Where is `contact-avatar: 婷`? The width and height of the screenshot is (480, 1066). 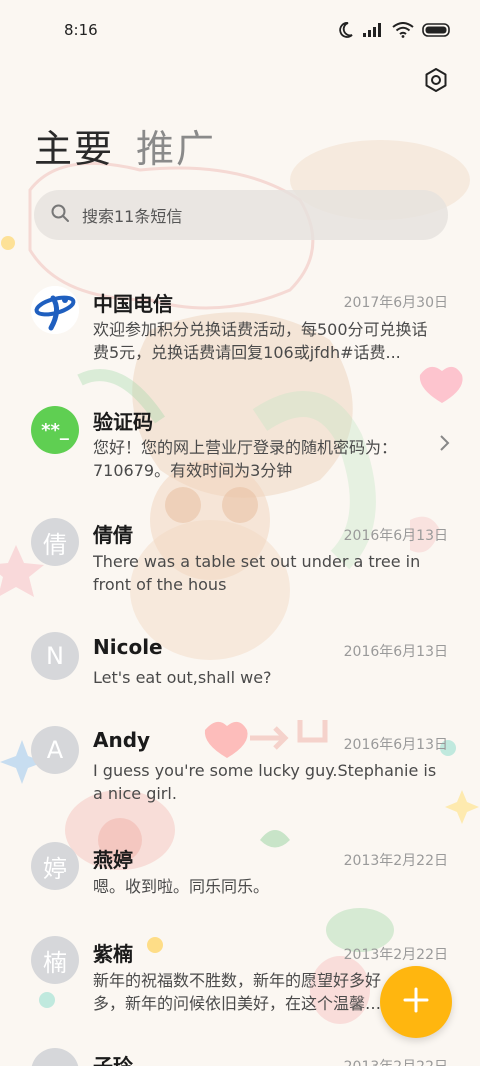 contact-avatar: 婷 is located at coordinates (55, 866).